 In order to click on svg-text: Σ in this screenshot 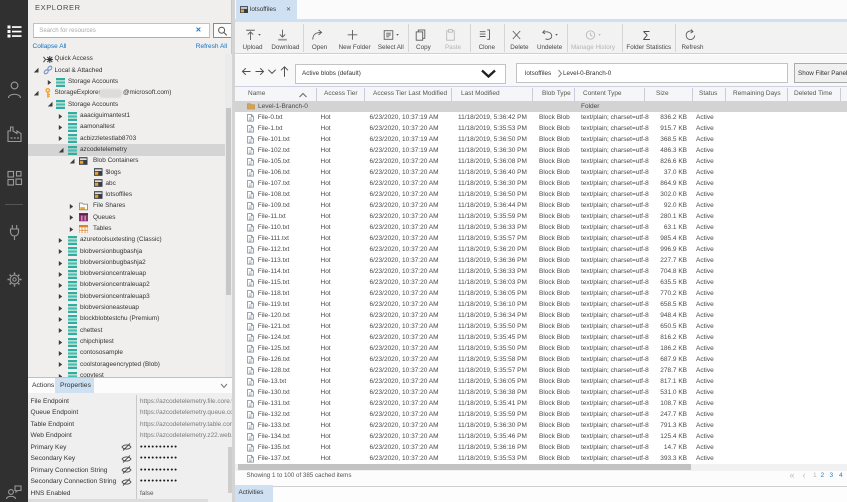, I will do `click(646, 35)`.